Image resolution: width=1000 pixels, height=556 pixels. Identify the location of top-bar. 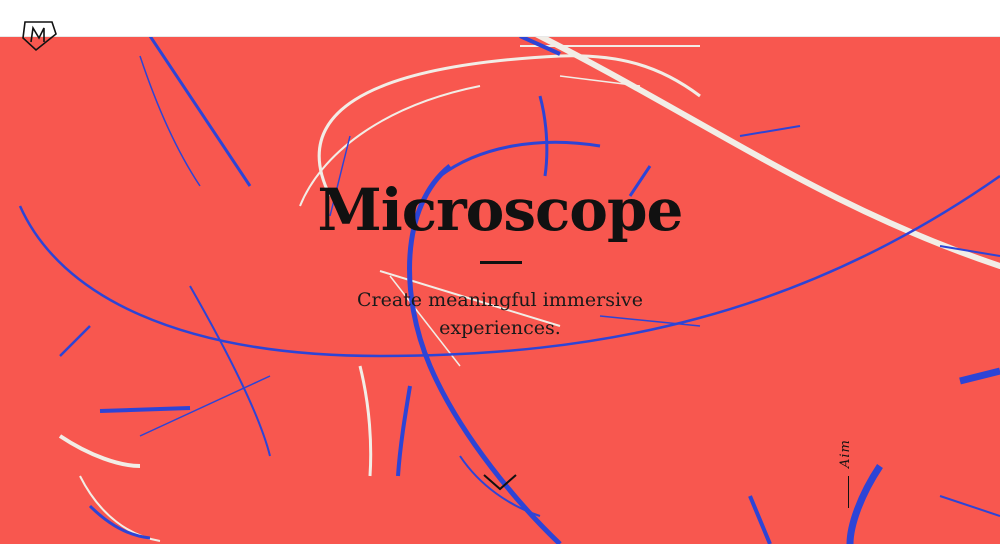
(500, 18).